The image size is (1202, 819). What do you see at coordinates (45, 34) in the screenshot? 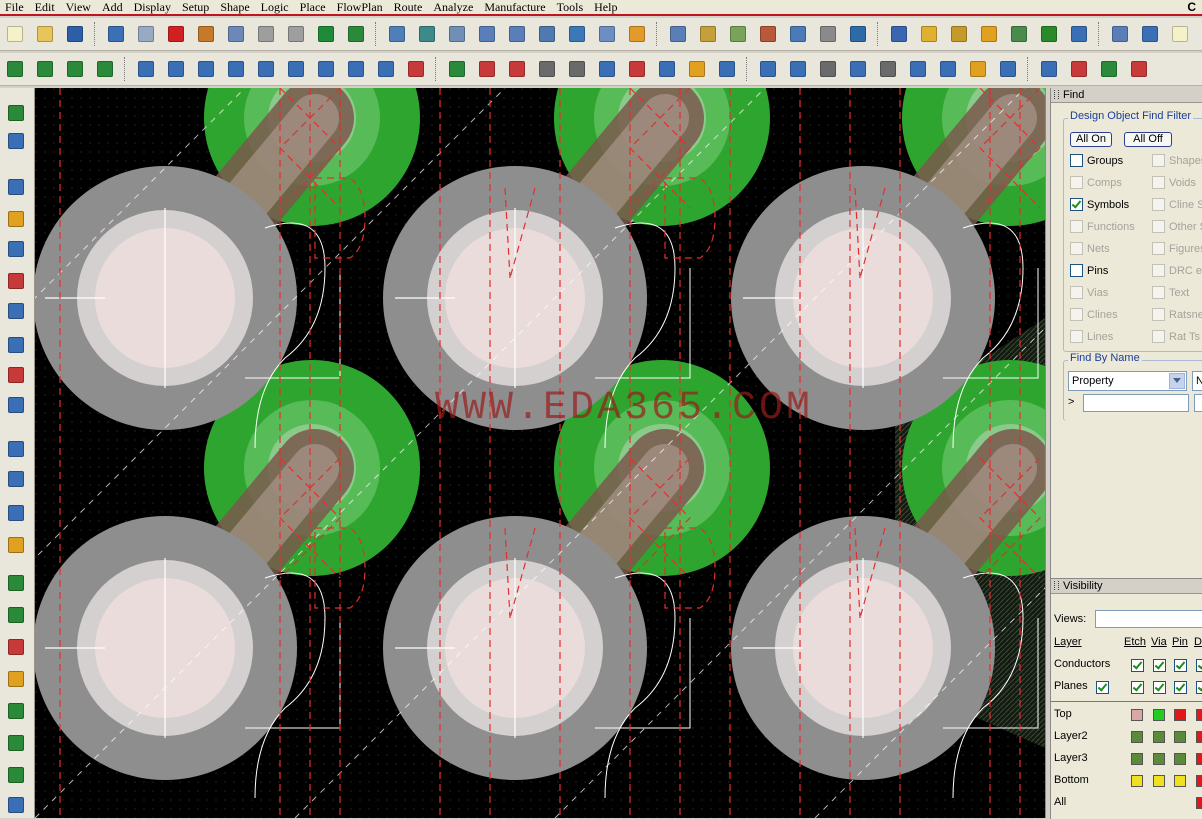
I see `open-folder-button` at bounding box center [45, 34].